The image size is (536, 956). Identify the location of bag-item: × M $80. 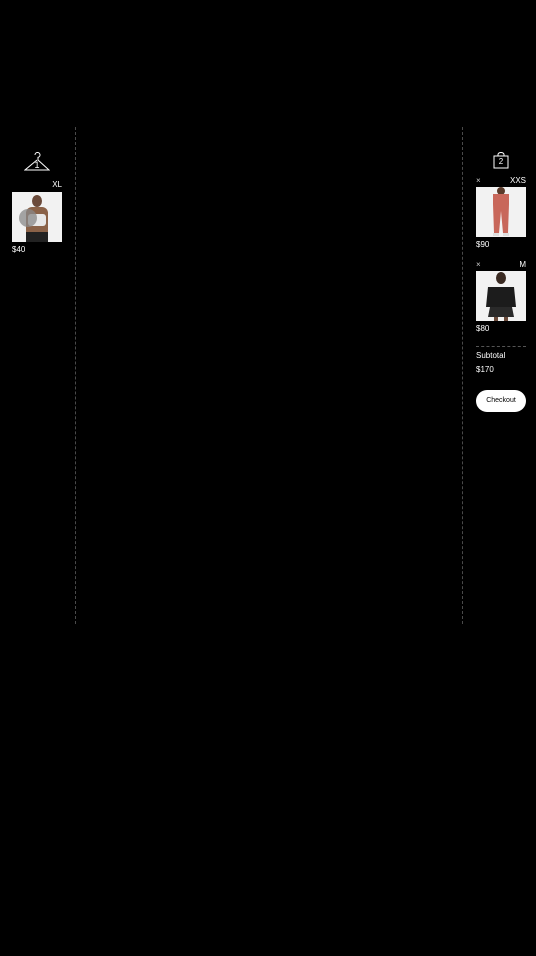
(501, 300).